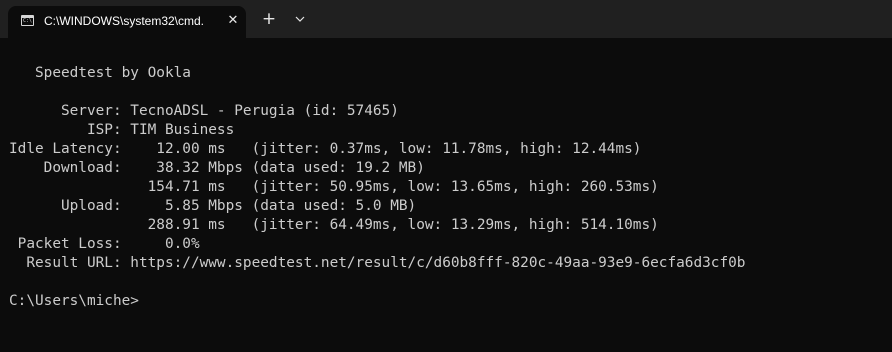  What do you see at coordinates (124, 21) in the screenshot?
I see `tab-title: C:\WINDOWS\system32\cmd.` at bounding box center [124, 21].